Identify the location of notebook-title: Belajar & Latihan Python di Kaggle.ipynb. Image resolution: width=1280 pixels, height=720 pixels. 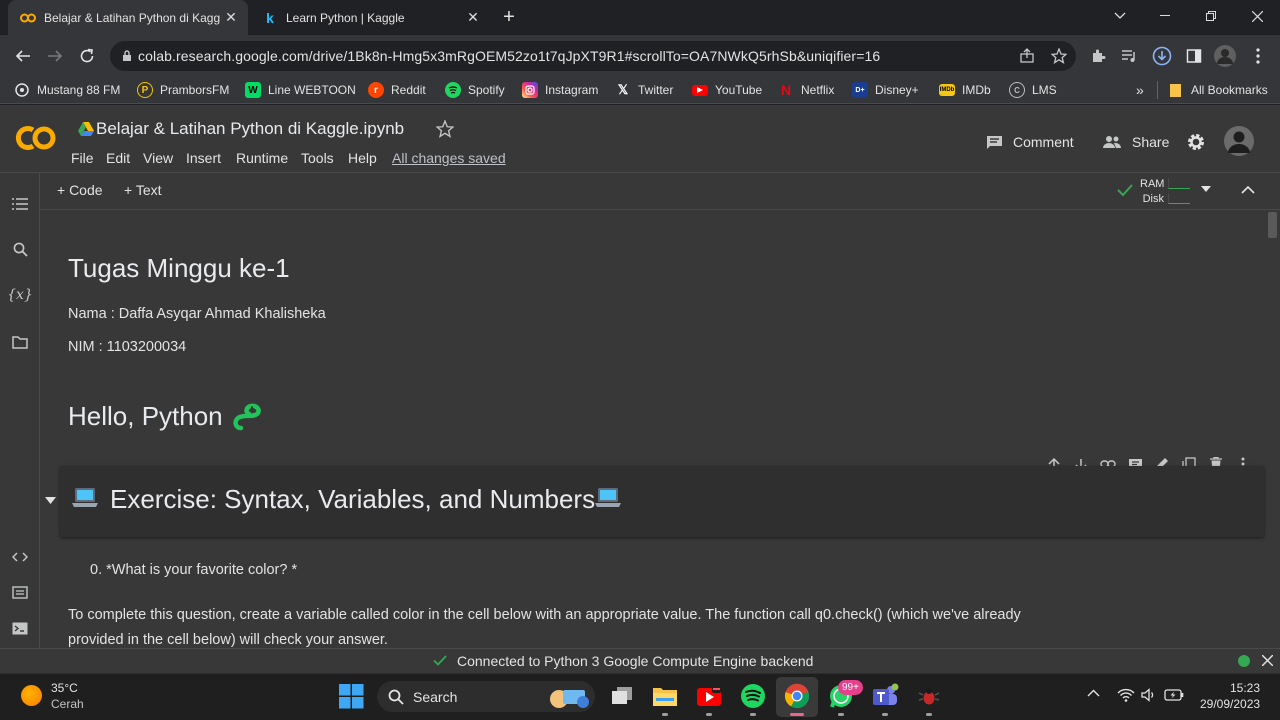
(250, 129).